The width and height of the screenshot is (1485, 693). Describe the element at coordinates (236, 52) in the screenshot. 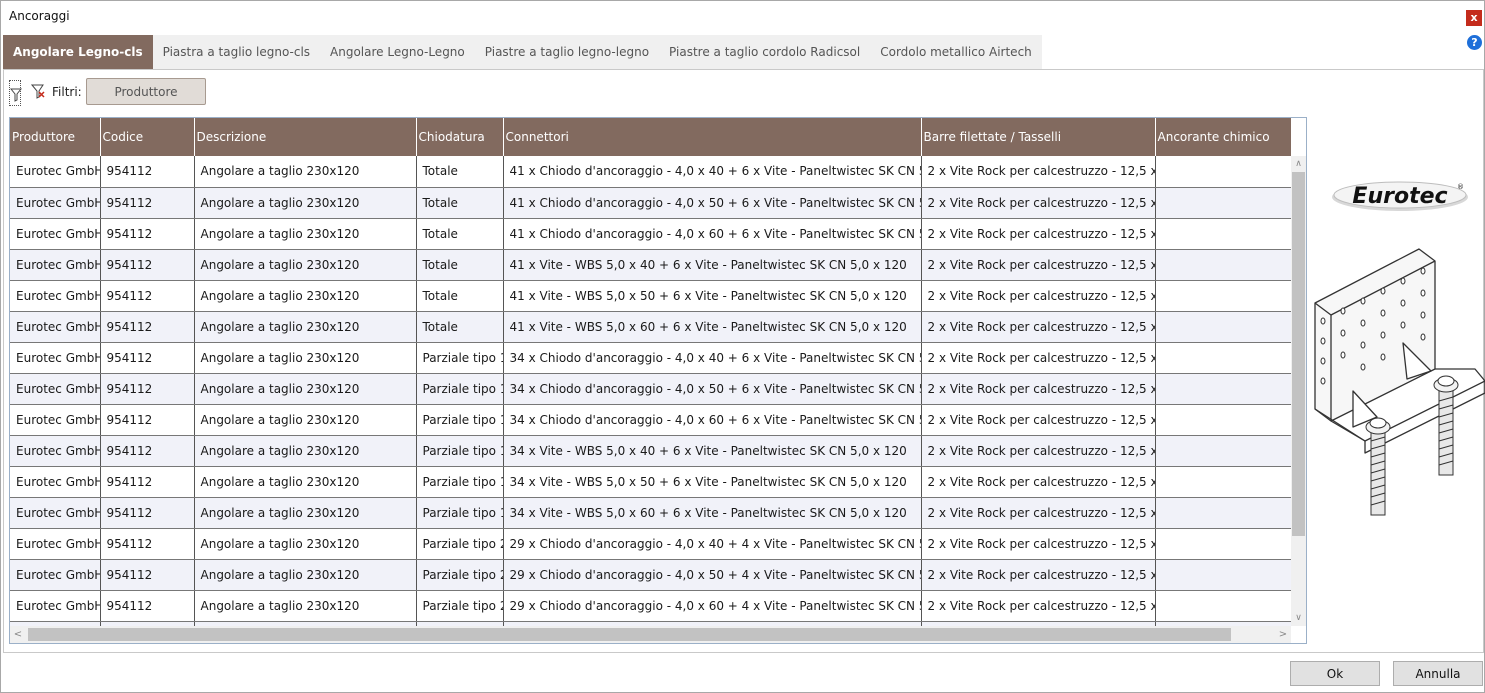

I see `tab-piastra-taglio-legno-cls: Piastra a taglio legno-cls` at that location.